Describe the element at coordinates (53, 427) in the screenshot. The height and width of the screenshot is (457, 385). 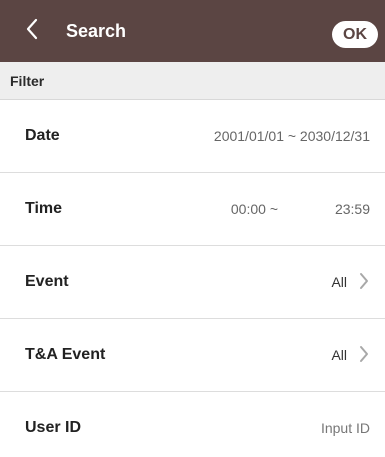
I see `user-id-label: User ID` at that location.